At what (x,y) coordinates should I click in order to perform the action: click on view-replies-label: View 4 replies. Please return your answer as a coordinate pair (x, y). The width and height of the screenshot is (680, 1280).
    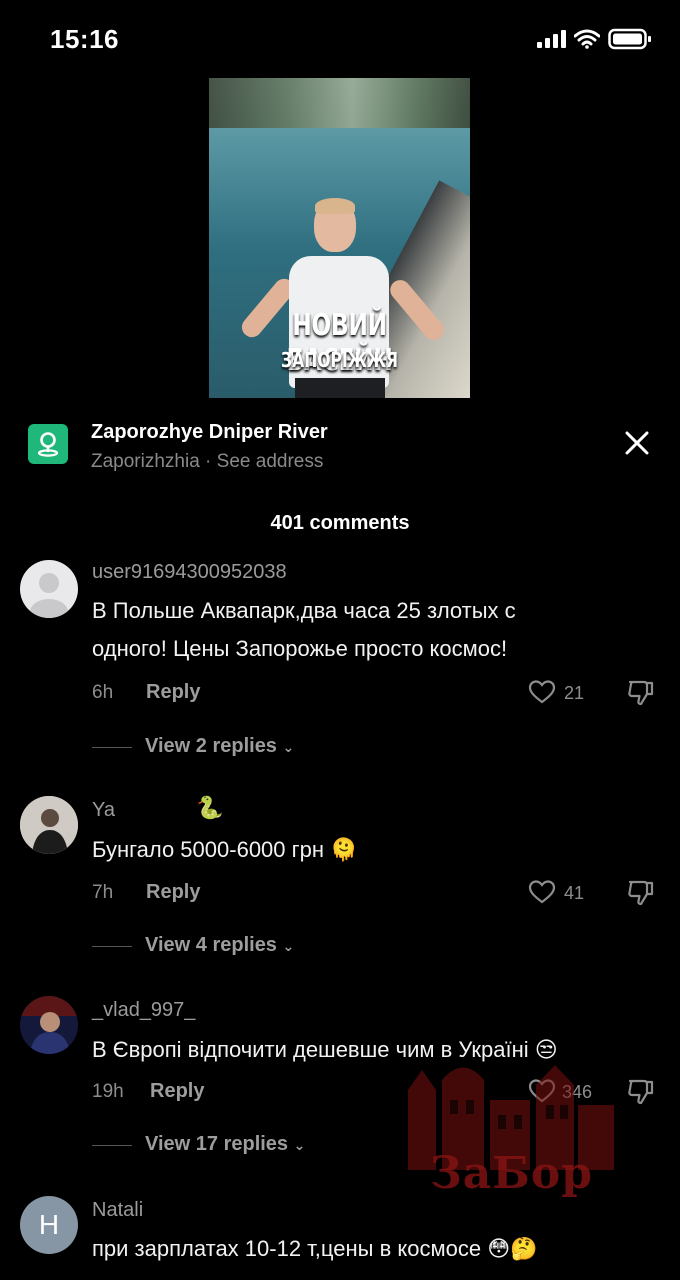
    Looking at the image, I should click on (211, 945).